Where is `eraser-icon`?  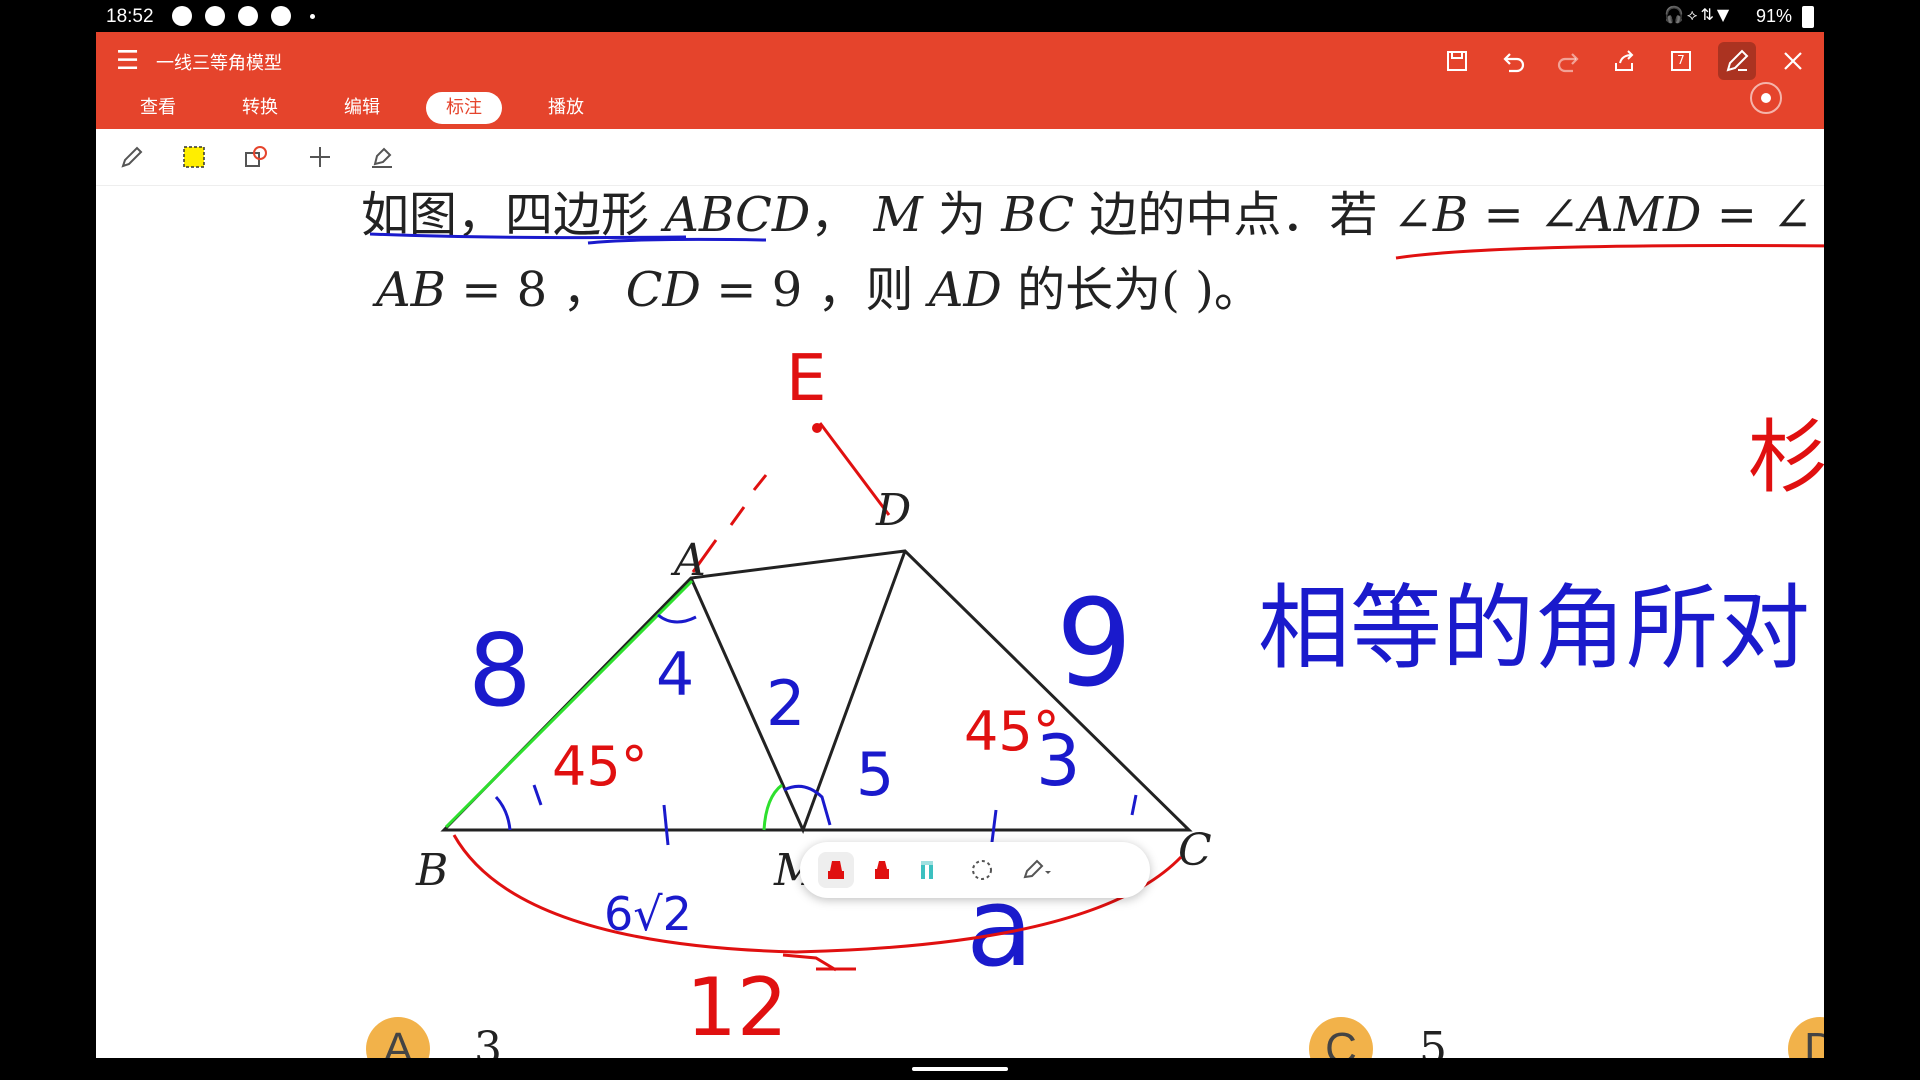 eraser-icon is located at coordinates (1037, 869).